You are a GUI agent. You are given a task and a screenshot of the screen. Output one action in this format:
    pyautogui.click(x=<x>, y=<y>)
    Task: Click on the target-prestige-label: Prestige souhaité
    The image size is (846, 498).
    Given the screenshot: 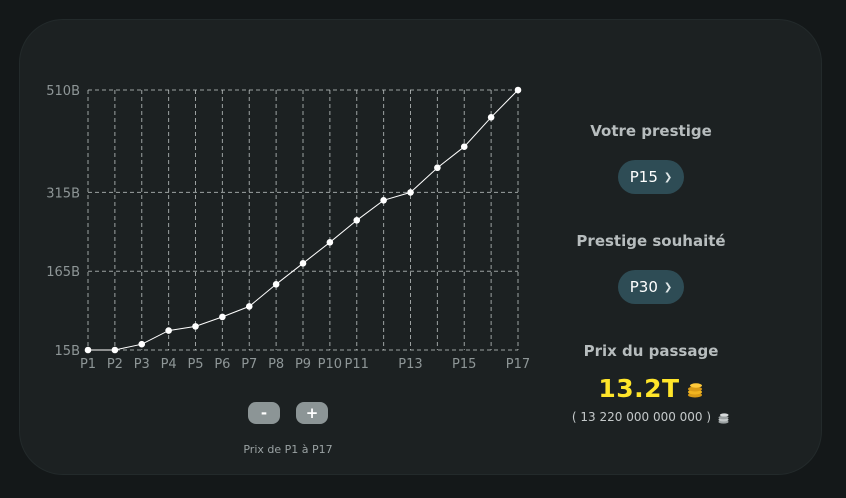 What is the action you would take?
    pyautogui.click(x=651, y=241)
    